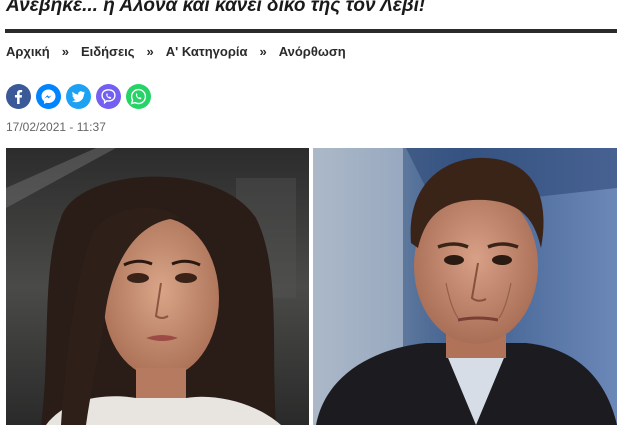 Image resolution: width=617 pixels, height=425 pixels. What do you see at coordinates (56, 127) in the screenshot?
I see `article-date: 17/02/2021 - 11:37` at bounding box center [56, 127].